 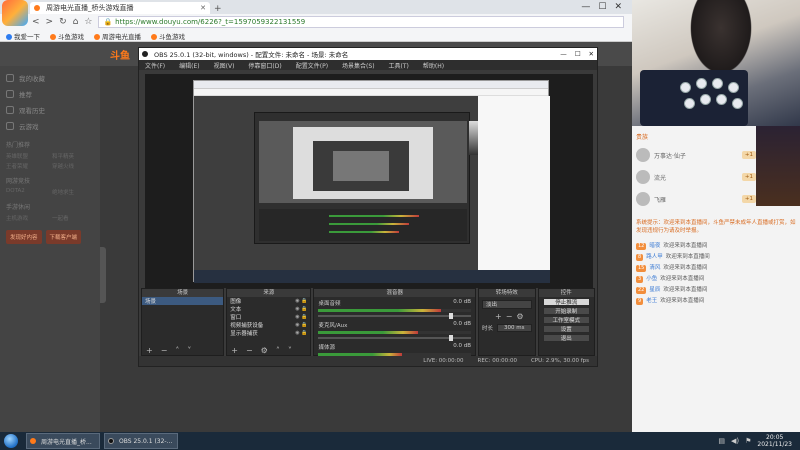 What do you see at coordinates (50, 126) in the screenshot?
I see `nav-item-cloud-game: 云游戏` at bounding box center [50, 126].